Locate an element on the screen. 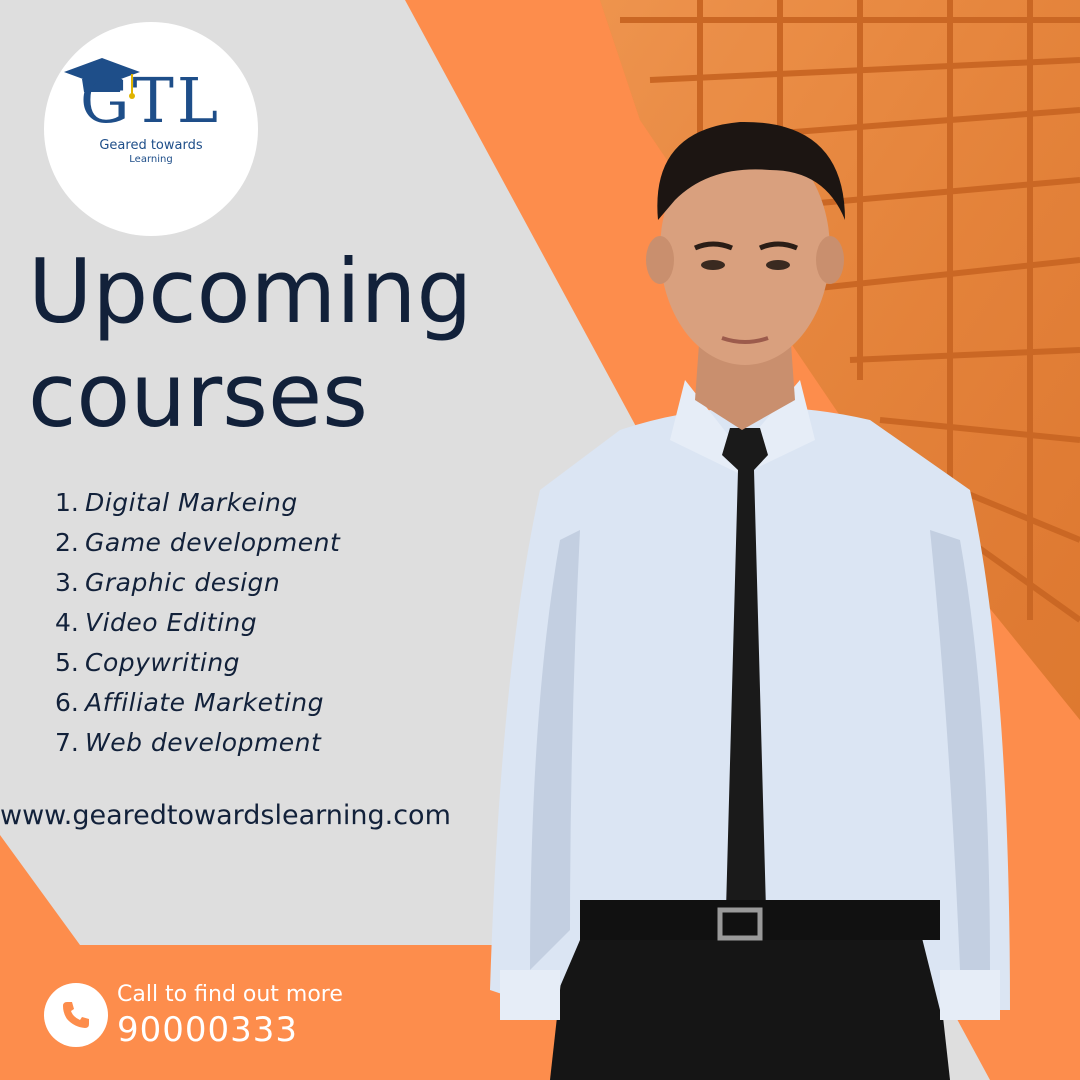  list-item-label: Digital Markeing is located at coordinates (191, 502).